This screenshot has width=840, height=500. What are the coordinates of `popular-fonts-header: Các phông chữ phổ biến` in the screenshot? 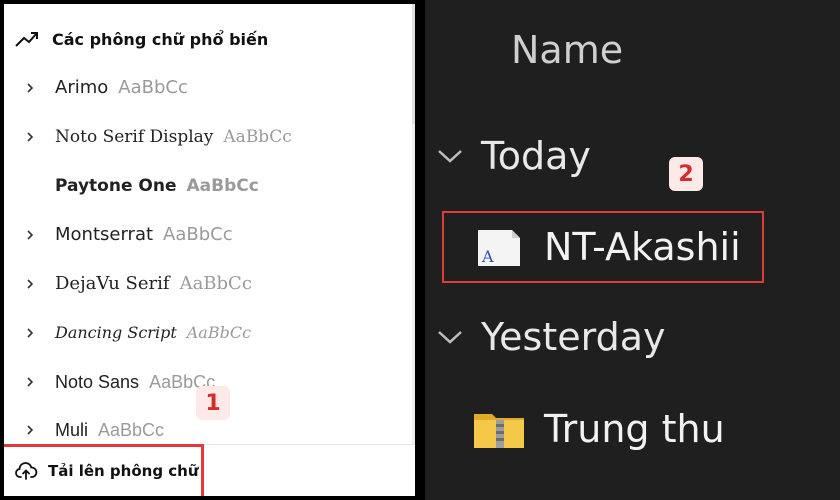 It's located at (141, 39).